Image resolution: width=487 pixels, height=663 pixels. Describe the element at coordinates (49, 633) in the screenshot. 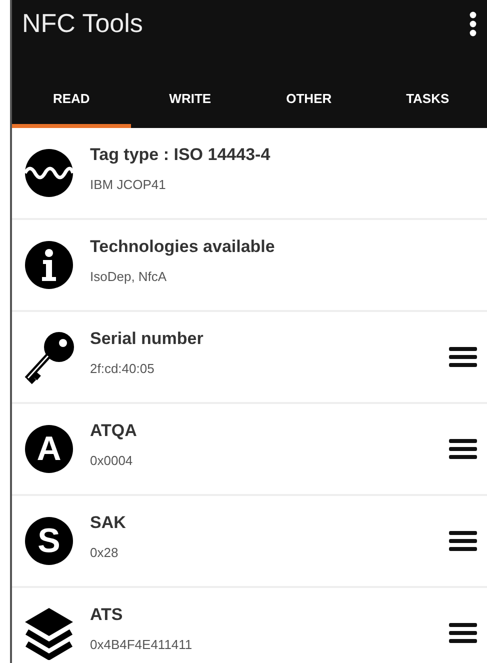

I see `layers-icon` at that location.